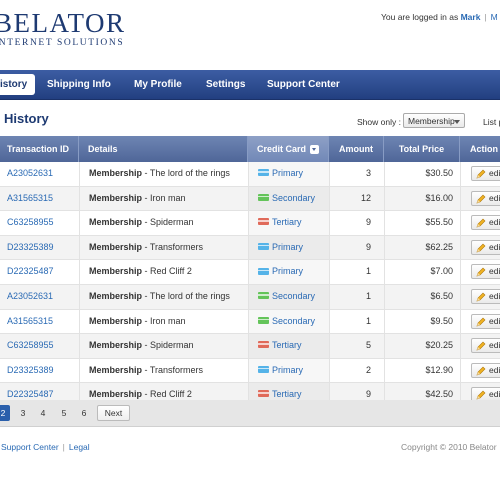 The image size is (500, 500). Describe the element at coordinates (163, 223) in the screenshot. I see `details-cell: Membership - Spiderman` at that location.